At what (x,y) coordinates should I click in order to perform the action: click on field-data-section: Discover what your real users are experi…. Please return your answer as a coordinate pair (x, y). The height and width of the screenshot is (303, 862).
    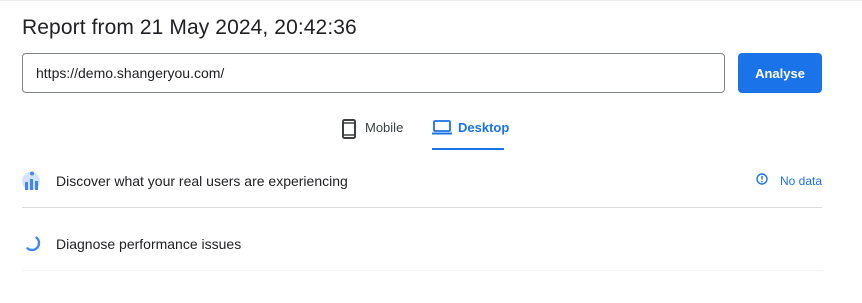
    Looking at the image, I should click on (422, 186).